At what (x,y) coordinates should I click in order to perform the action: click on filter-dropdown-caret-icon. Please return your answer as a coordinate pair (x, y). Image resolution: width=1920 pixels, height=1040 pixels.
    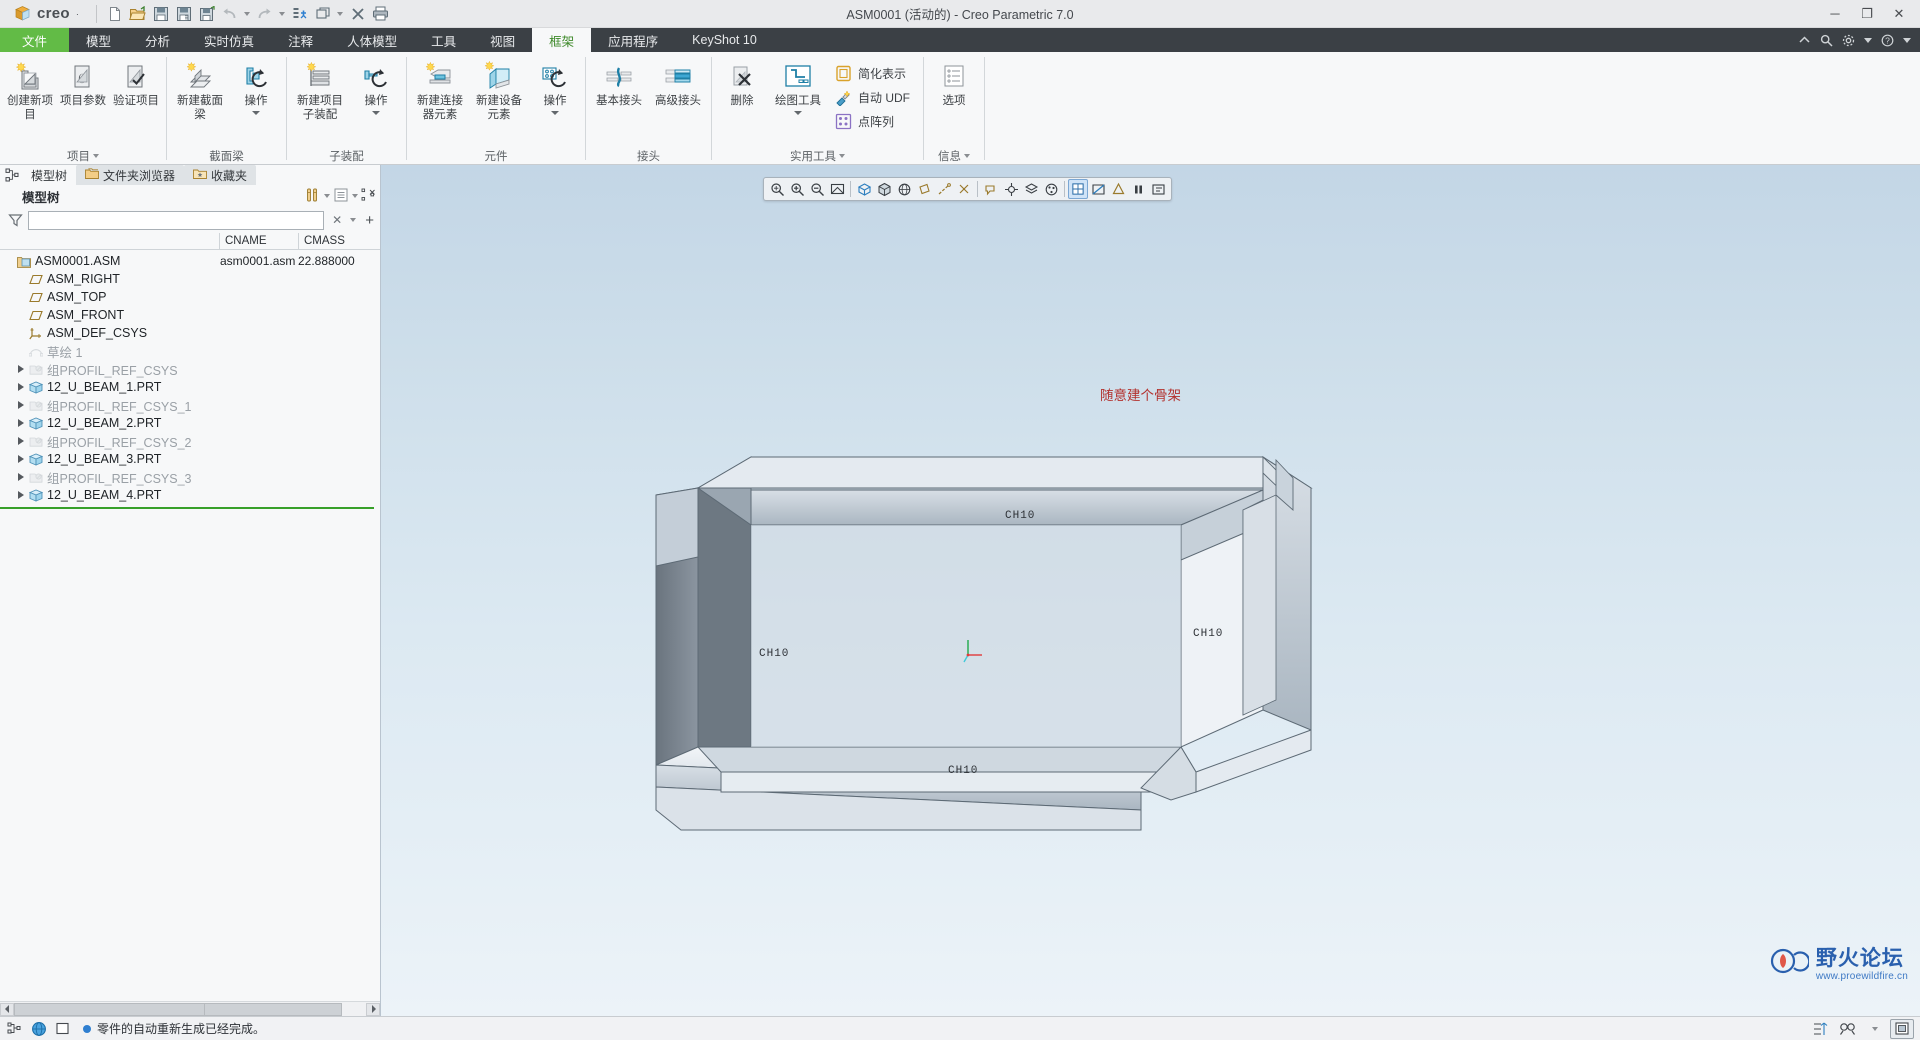
    Looking at the image, I should click on (353, 220).